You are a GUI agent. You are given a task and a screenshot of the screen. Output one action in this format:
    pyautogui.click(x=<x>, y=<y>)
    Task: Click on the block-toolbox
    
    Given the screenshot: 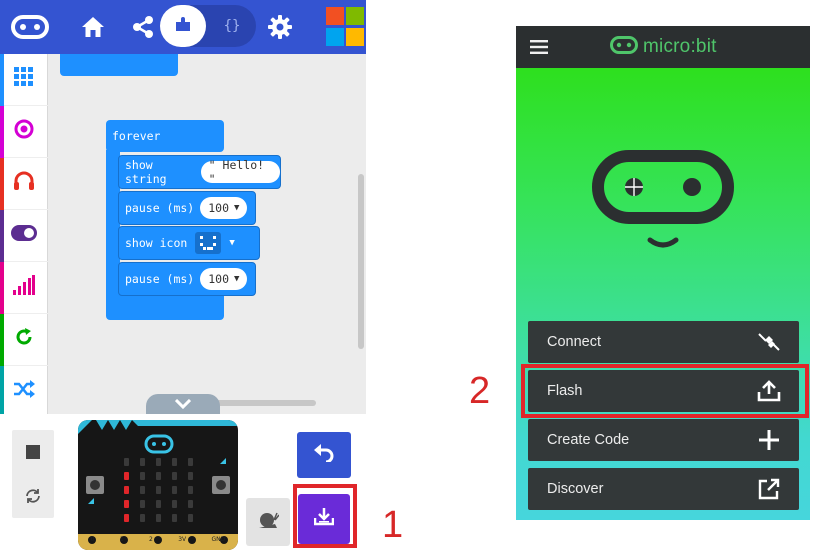 What is the action you would take?
    pyautogui.click(x=24, y=236)
    